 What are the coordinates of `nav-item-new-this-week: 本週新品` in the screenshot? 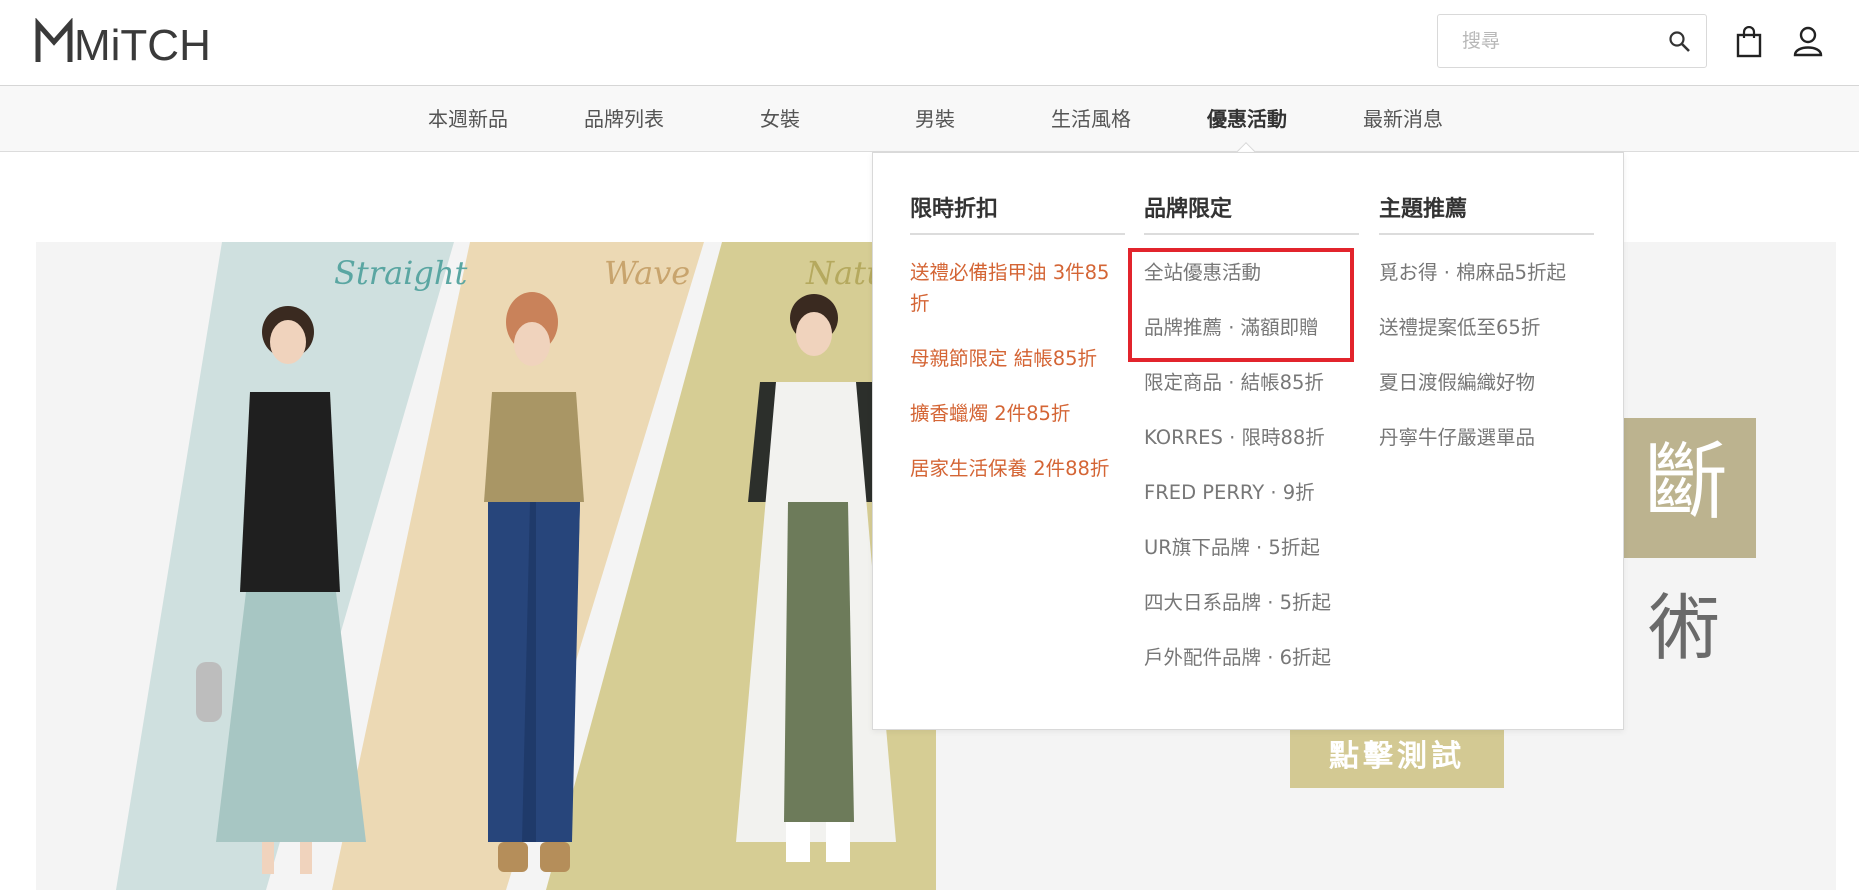 It's located at (468, 119).